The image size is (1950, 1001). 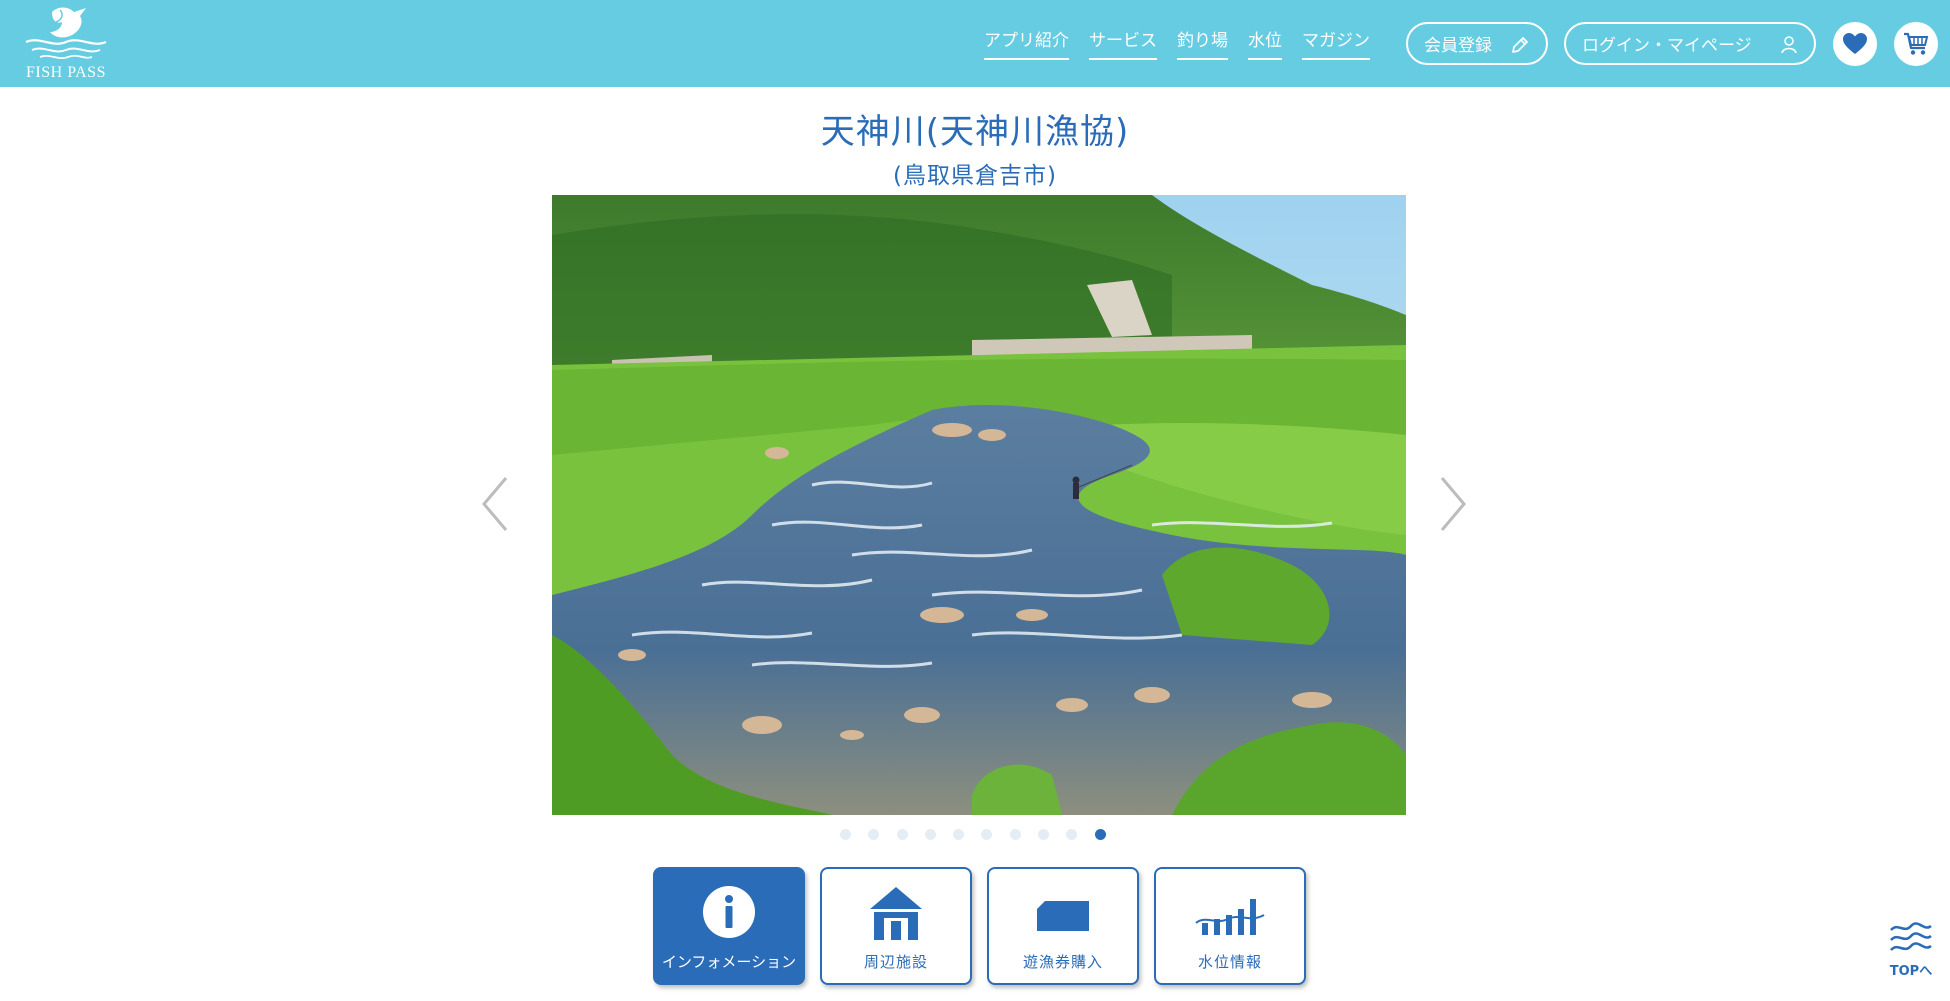 I want to click on section-buttons: インフォメーション 周辺施設 遊漁券購入 水位情報, so click(x=987, y=926).